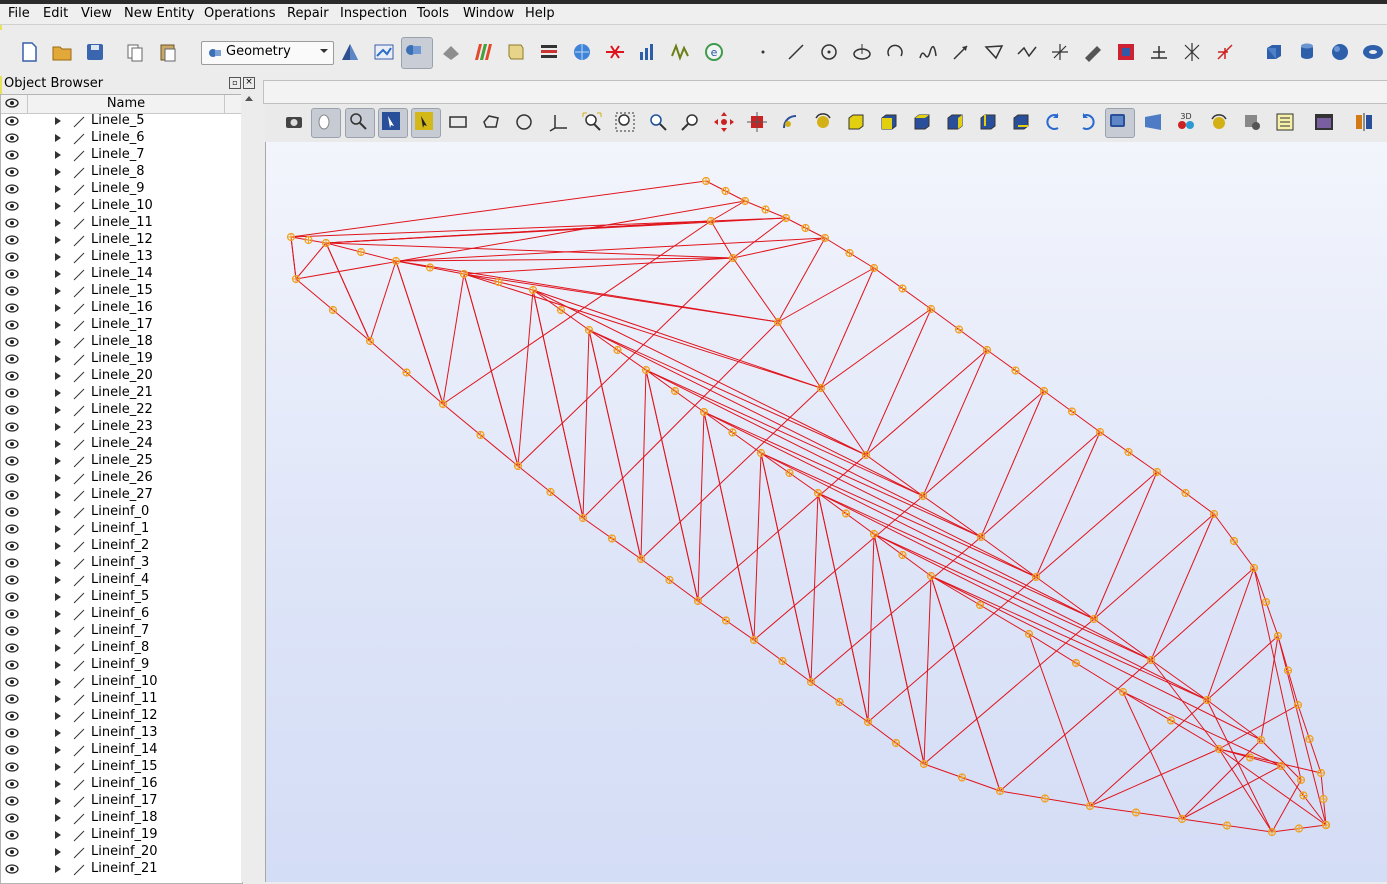  What do you see at coordinates (360, 123) in the screenshot?
I see `zooming-style-icon` at bounding box center [360, 123].